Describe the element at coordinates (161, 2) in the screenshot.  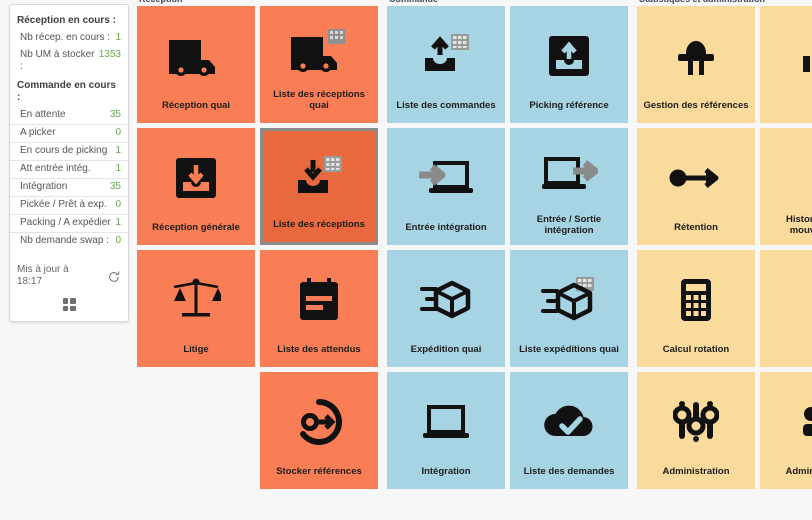
I see `group-title-reception: Réception` at that location.